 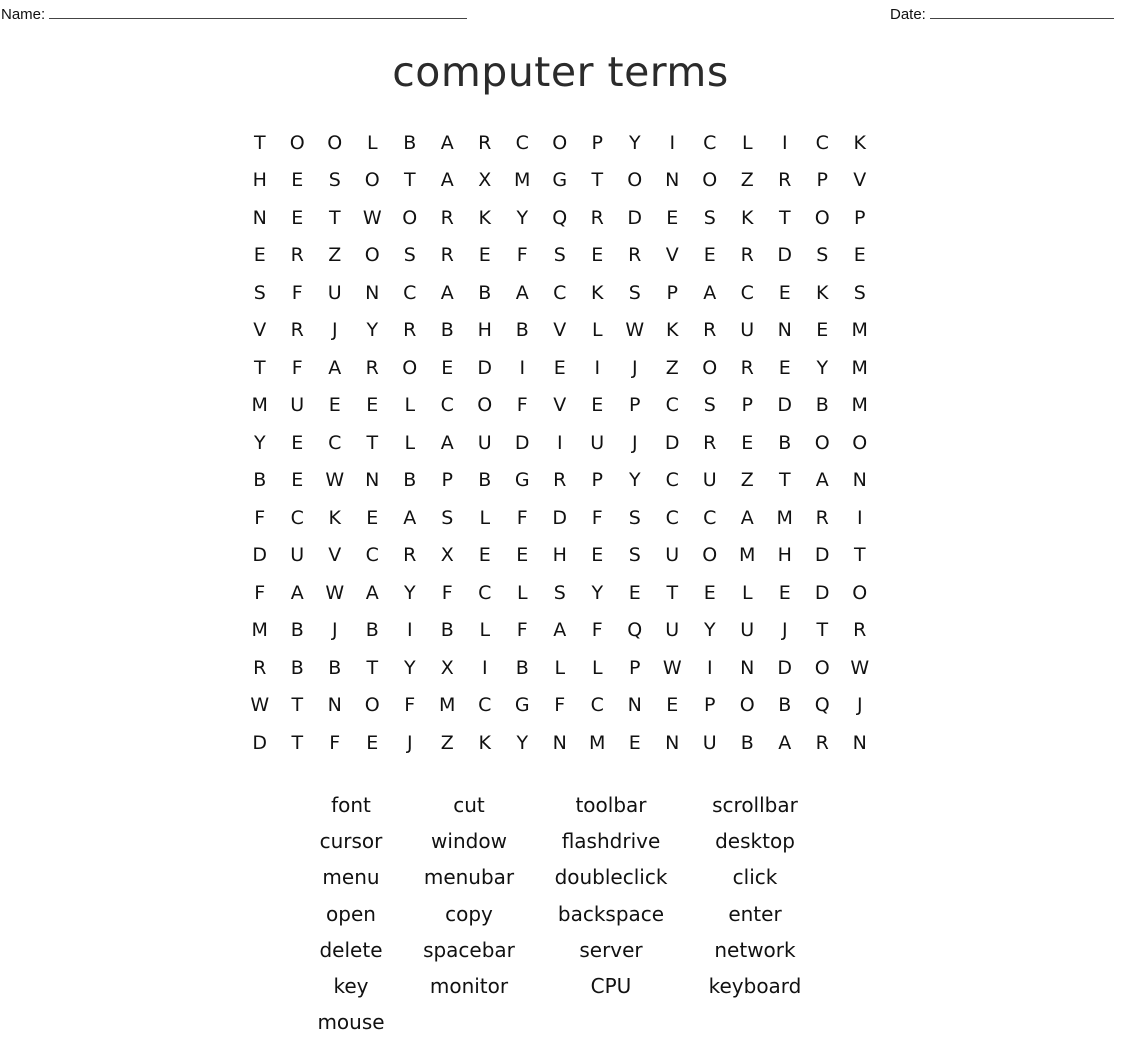 What do you see at coordinates (351, 877) in the screenshot?
I see `word-list-item: menu` at bounding box center [351, 877].